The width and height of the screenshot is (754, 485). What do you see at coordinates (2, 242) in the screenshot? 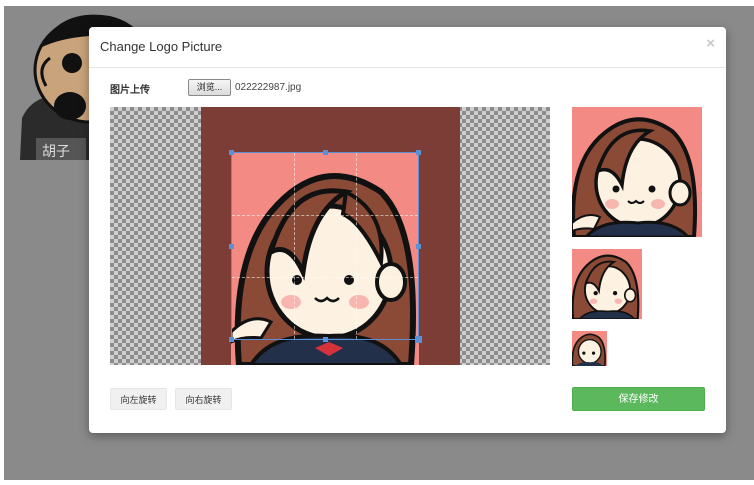
I see `page-edge-left` at bounding box center [2, 242].